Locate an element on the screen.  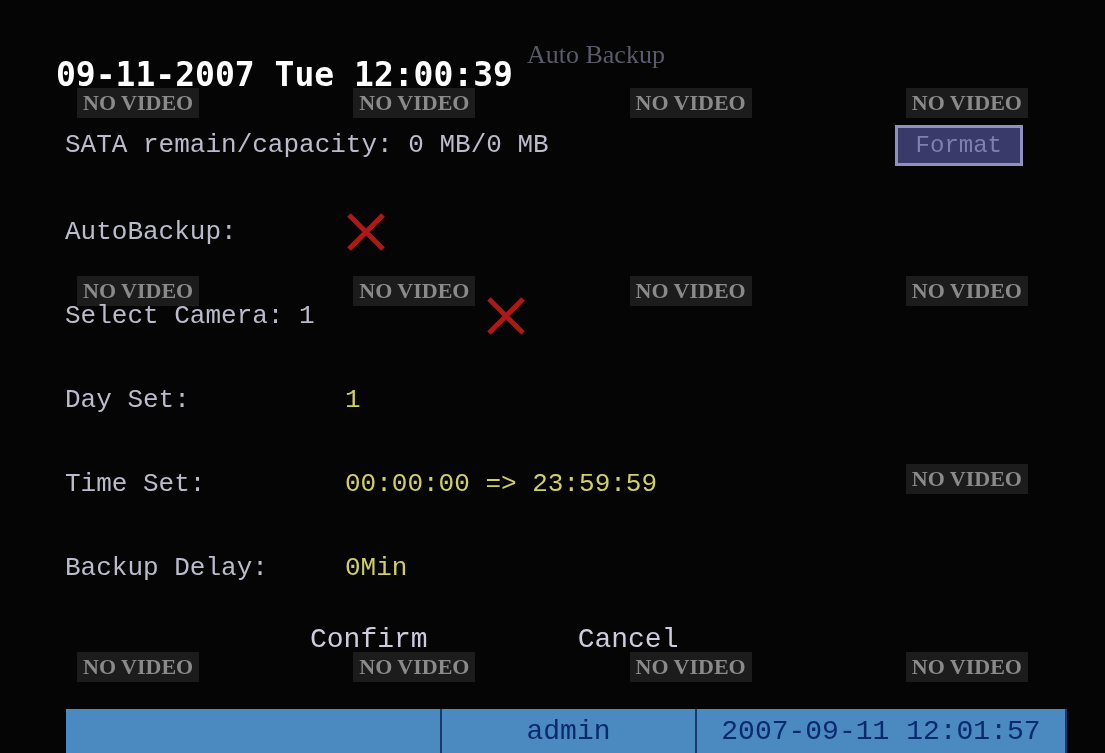
cancel-button: Cancel is located at coordinates (628, 639).